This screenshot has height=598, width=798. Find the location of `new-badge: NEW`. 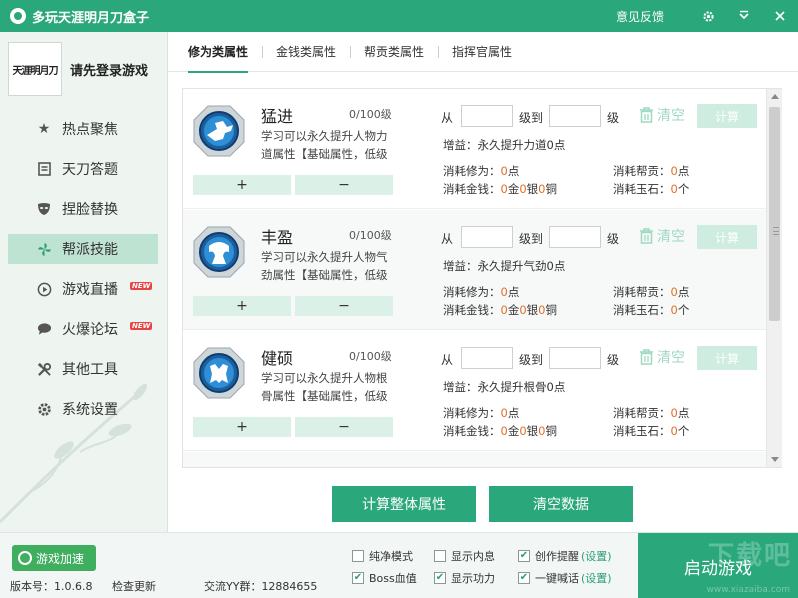

new-badge: NEW is located at coordinates (141, 286).